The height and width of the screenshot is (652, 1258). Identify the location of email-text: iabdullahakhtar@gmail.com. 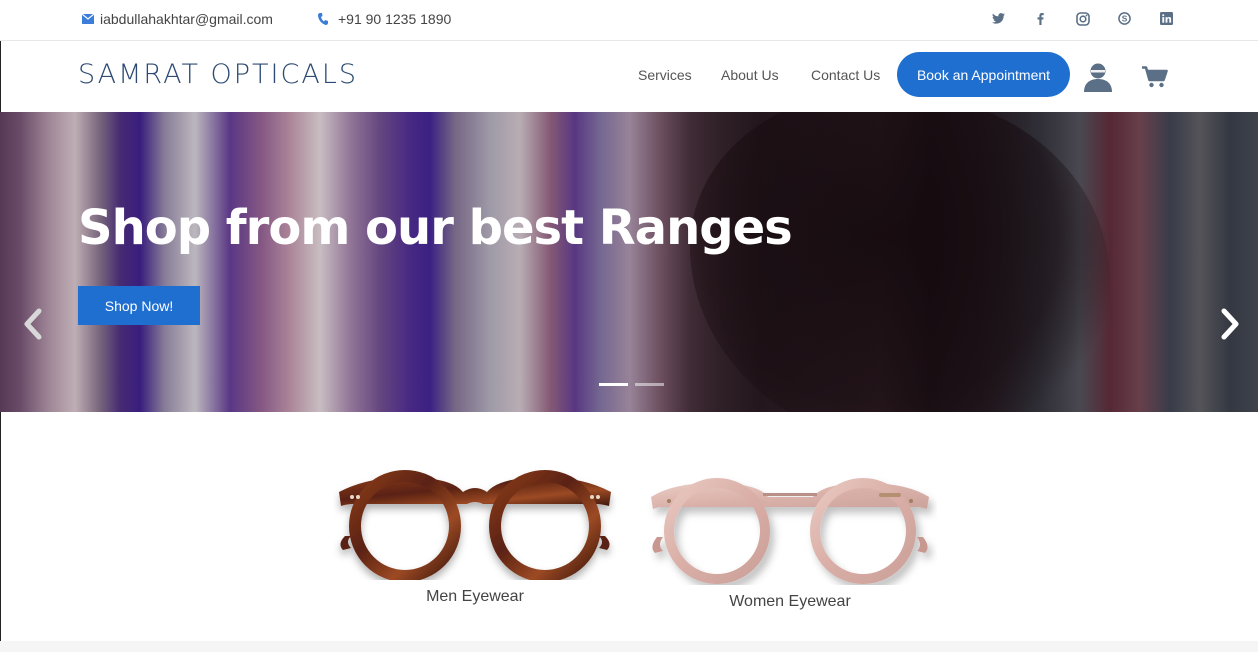
(186, 19).